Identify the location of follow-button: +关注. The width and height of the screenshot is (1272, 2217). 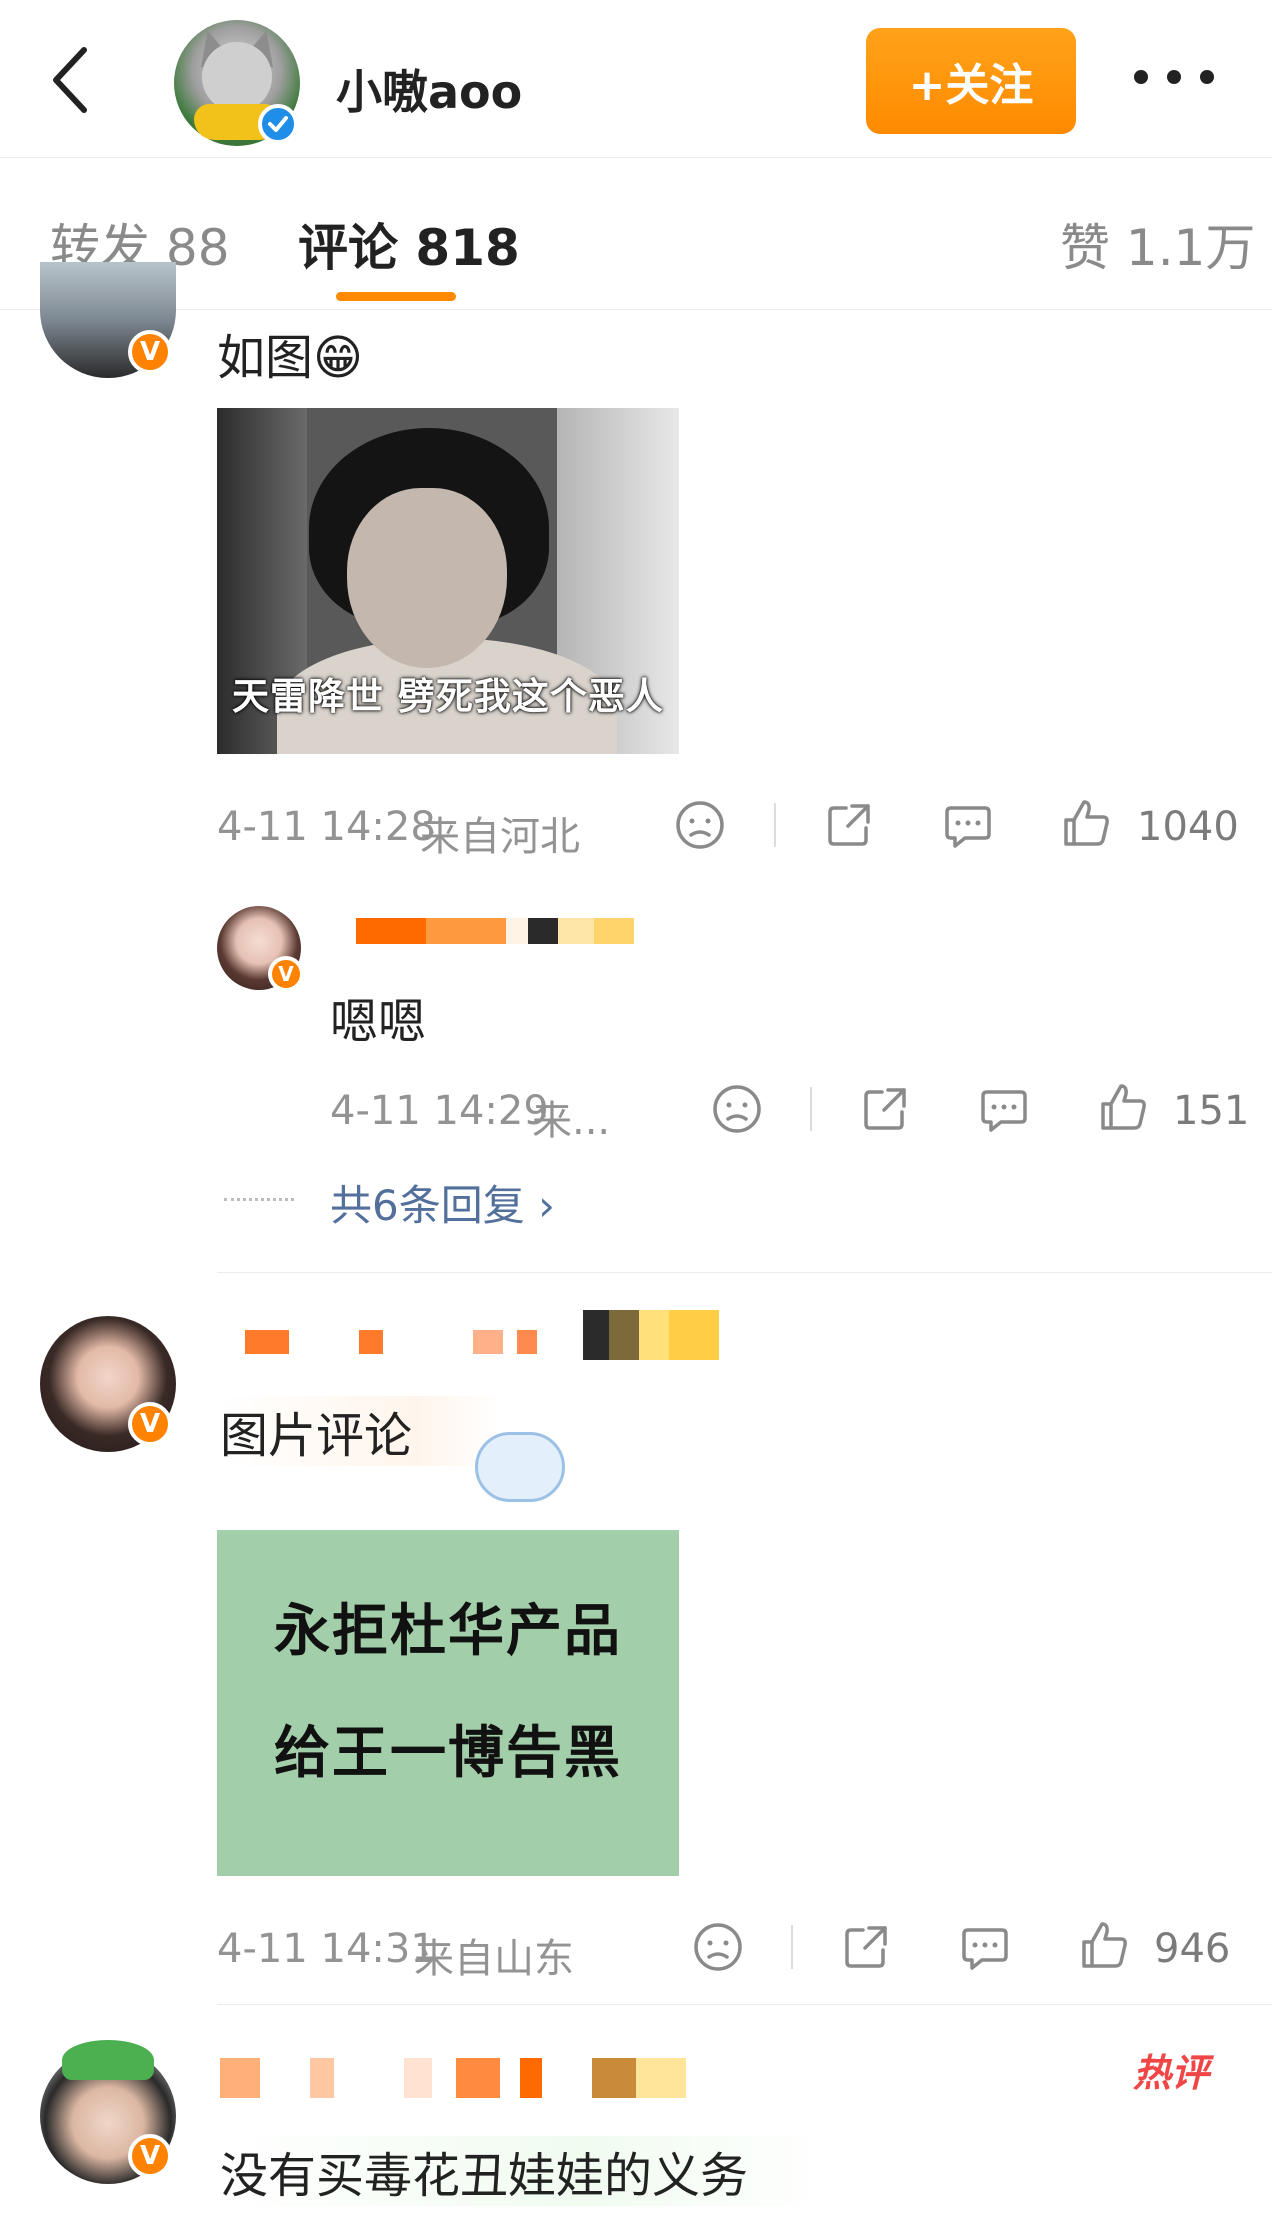
(971, 81).